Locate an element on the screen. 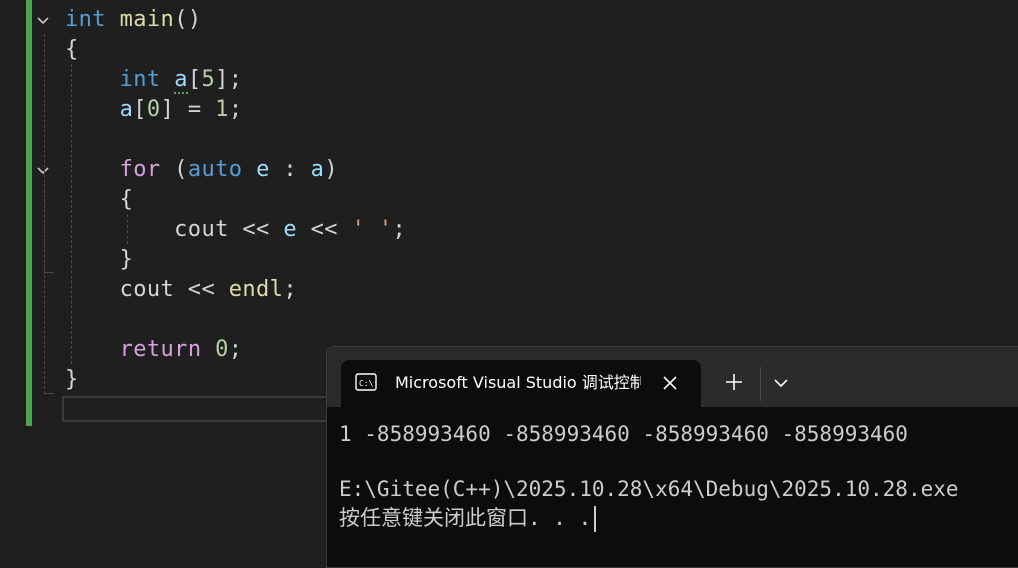  plus-icon is located at coordinates (734, 382).